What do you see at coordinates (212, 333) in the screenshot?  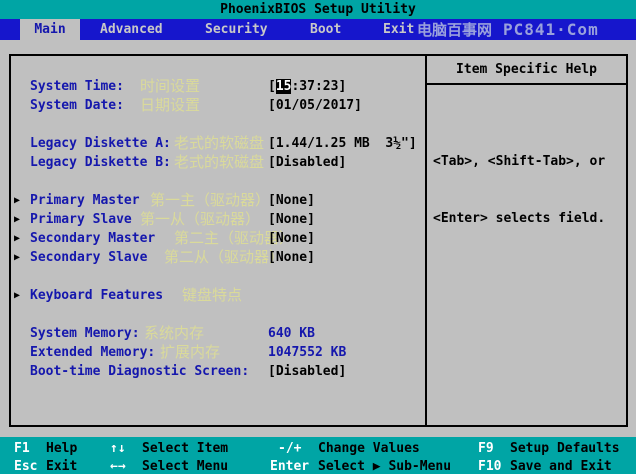 I see `setting-row-system-memory: System Memory: 系统内存 640 KB` at bounding box center [212, 333].